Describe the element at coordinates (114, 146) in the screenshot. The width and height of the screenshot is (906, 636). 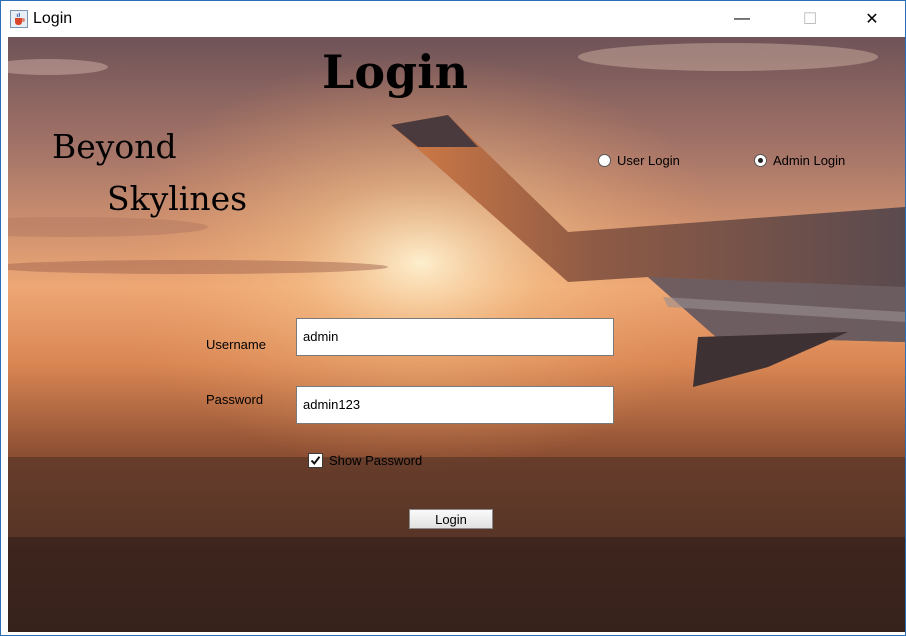
I see `brand-name-line1: Beyond` at that location.